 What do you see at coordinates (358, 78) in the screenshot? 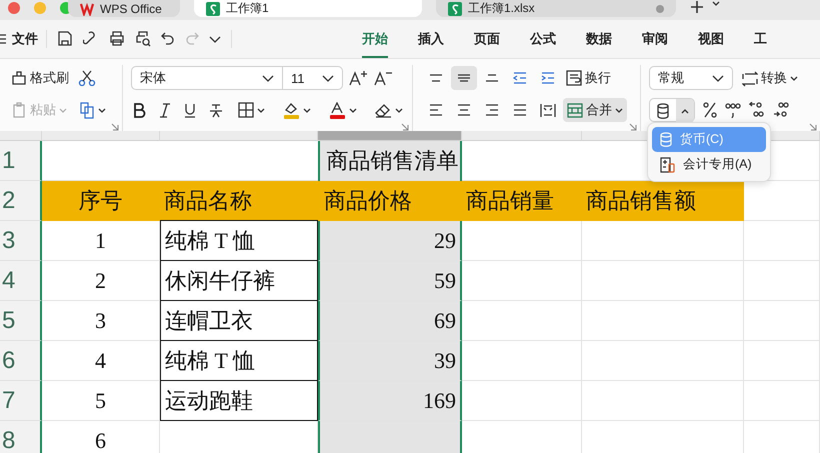
I see `increase-font-icon` at bounding box center [358, 78].